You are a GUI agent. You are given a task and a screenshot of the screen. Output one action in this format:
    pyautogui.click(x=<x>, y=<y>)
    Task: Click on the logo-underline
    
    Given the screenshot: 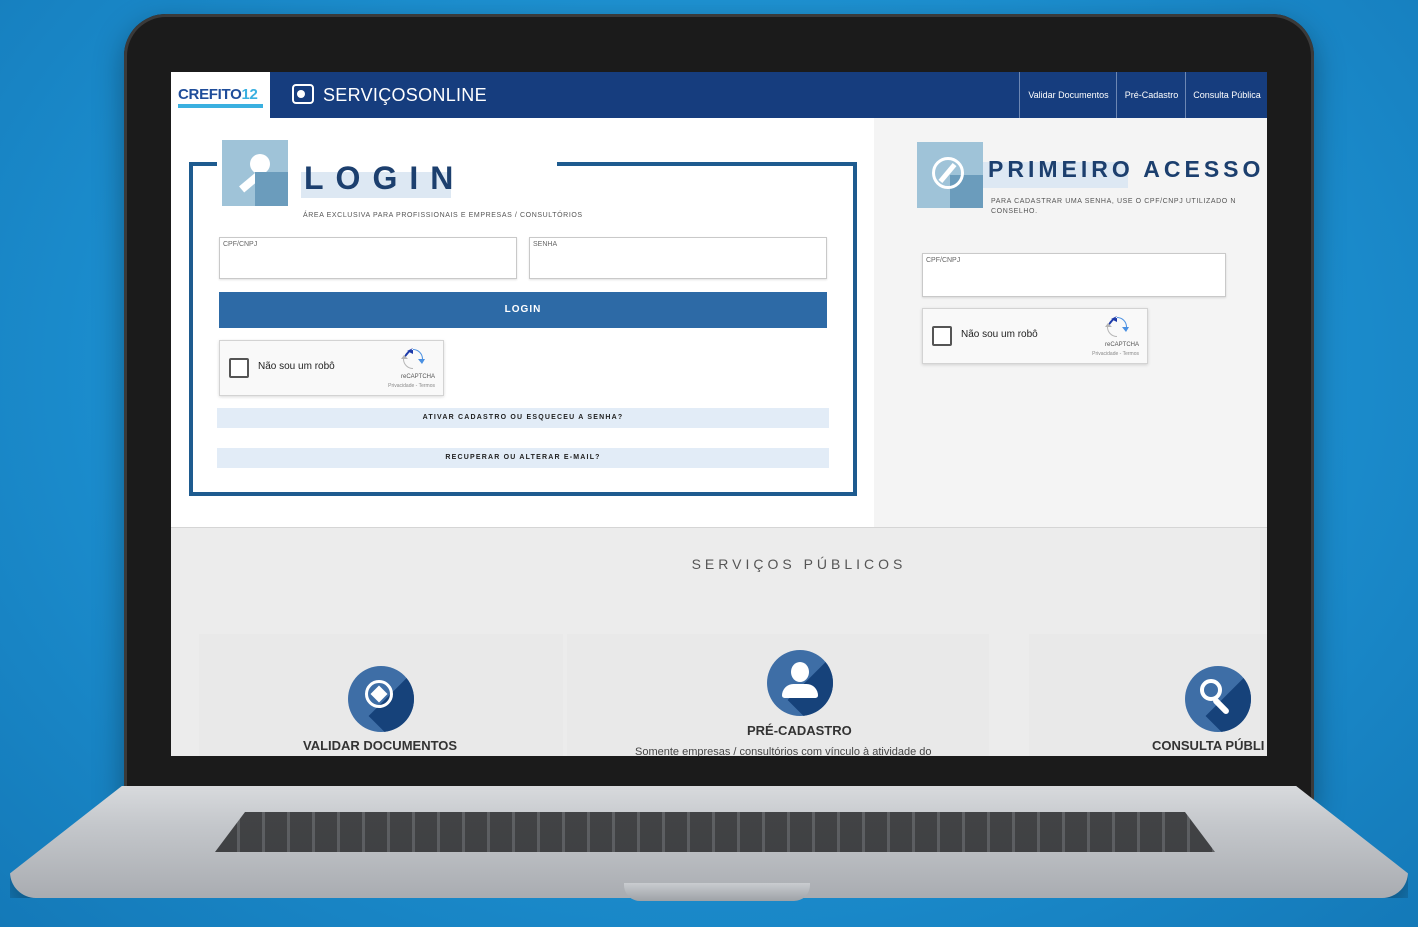 What is the action you would take?
    pyautogui.click(x=220, y=106)
    